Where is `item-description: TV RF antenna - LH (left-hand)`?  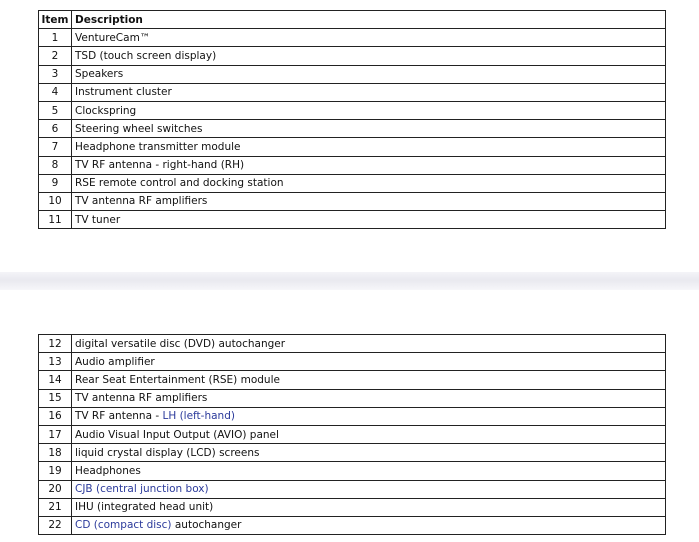
item-description: TV RF antenna - LH (left-hand) is located at coordinates (368, 416).